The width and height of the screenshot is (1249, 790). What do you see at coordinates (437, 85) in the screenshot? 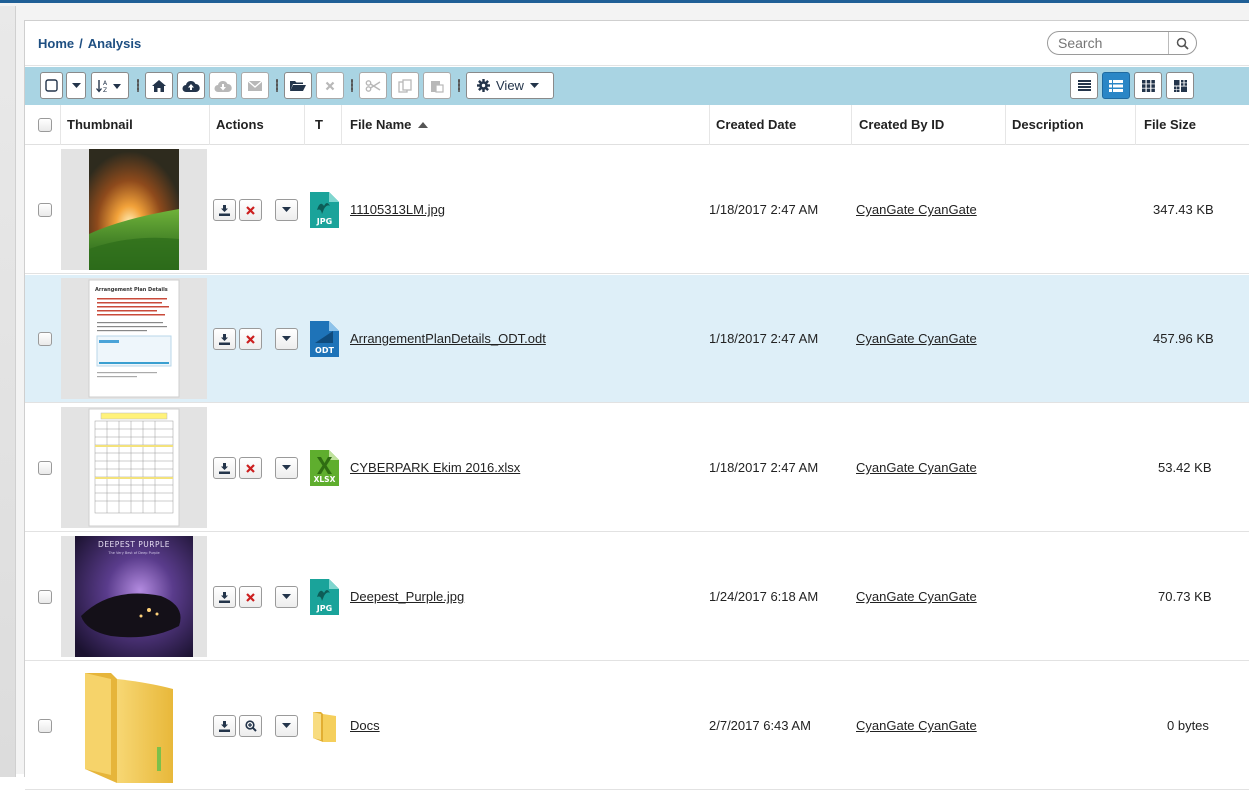
I see `paste-button` at bounding box center [437, 85].